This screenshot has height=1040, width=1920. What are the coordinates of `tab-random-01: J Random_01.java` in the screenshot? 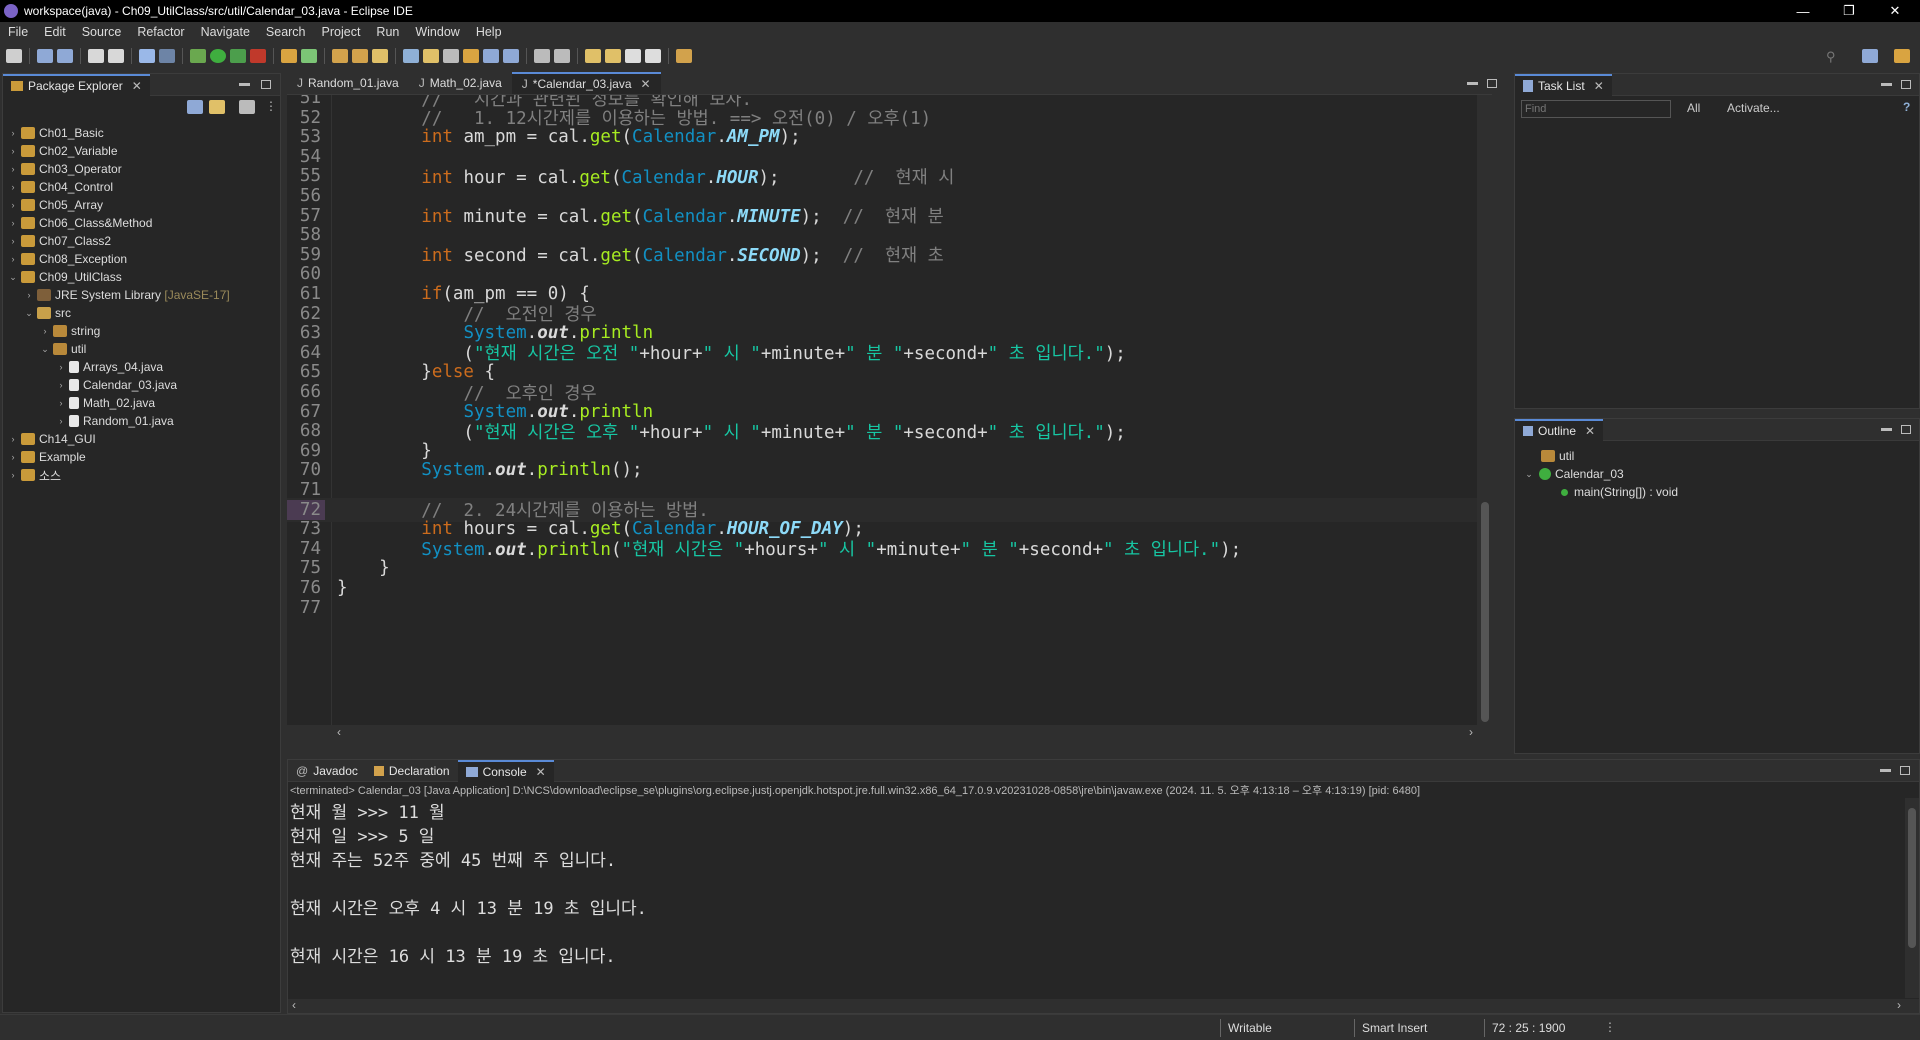 It's located at (348, 83).